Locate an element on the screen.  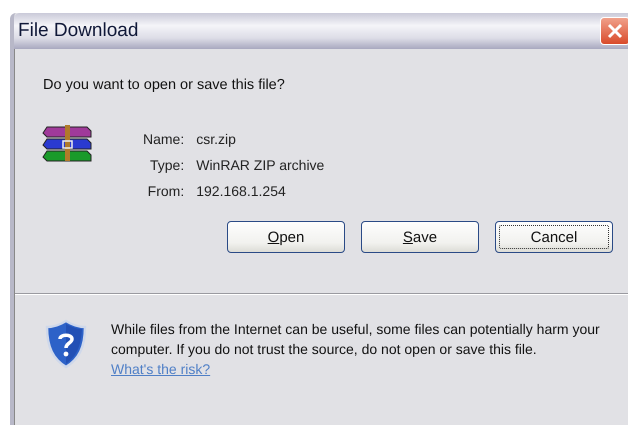
field-label: From: is located at coordinates (165, 191).